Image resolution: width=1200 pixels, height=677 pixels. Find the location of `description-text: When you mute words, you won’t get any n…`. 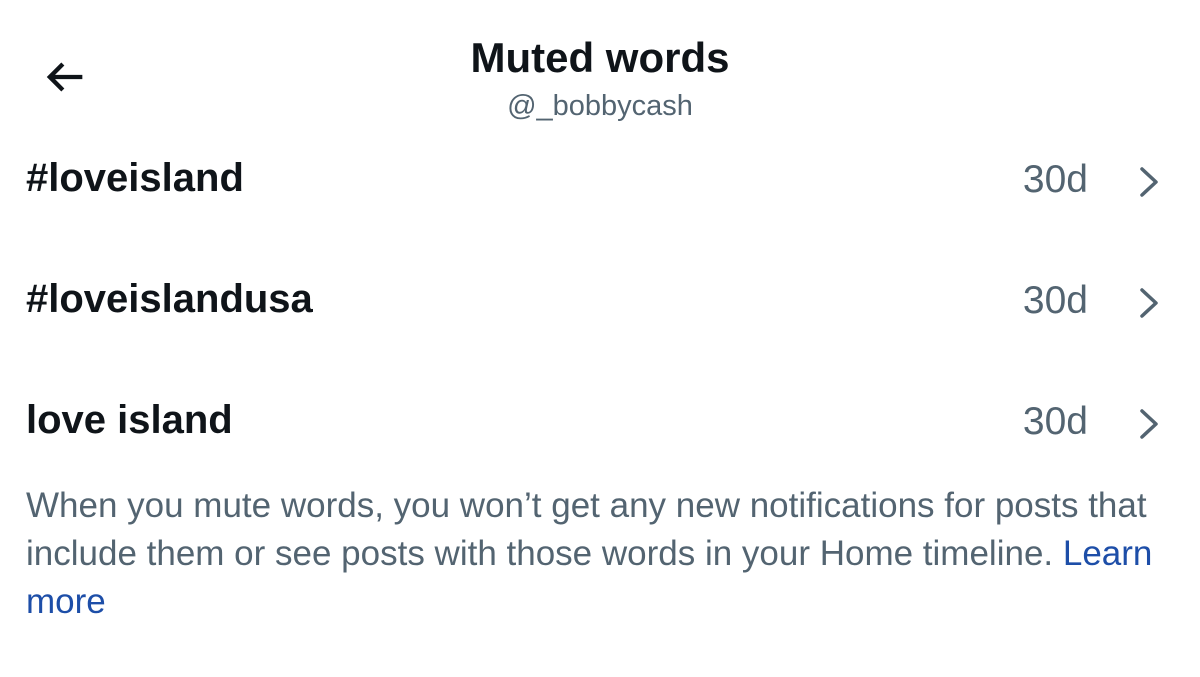

description-text: When you mute words, you won’t get any n… is located at coordinates (586, 529).